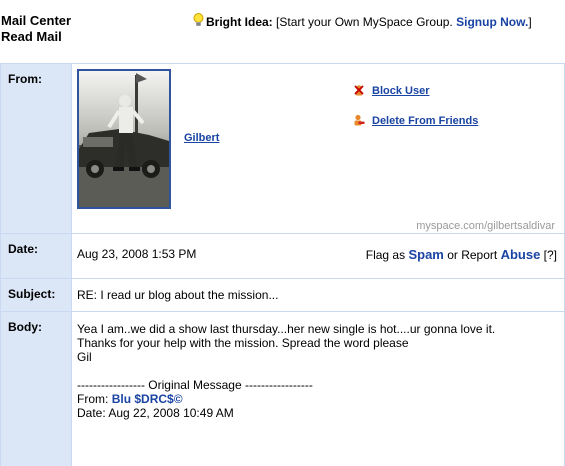  What do you see at coordinates (385, 255) in the screenshot?
I see `flag-as-text: Flag as` at bounding box center [385, 255].